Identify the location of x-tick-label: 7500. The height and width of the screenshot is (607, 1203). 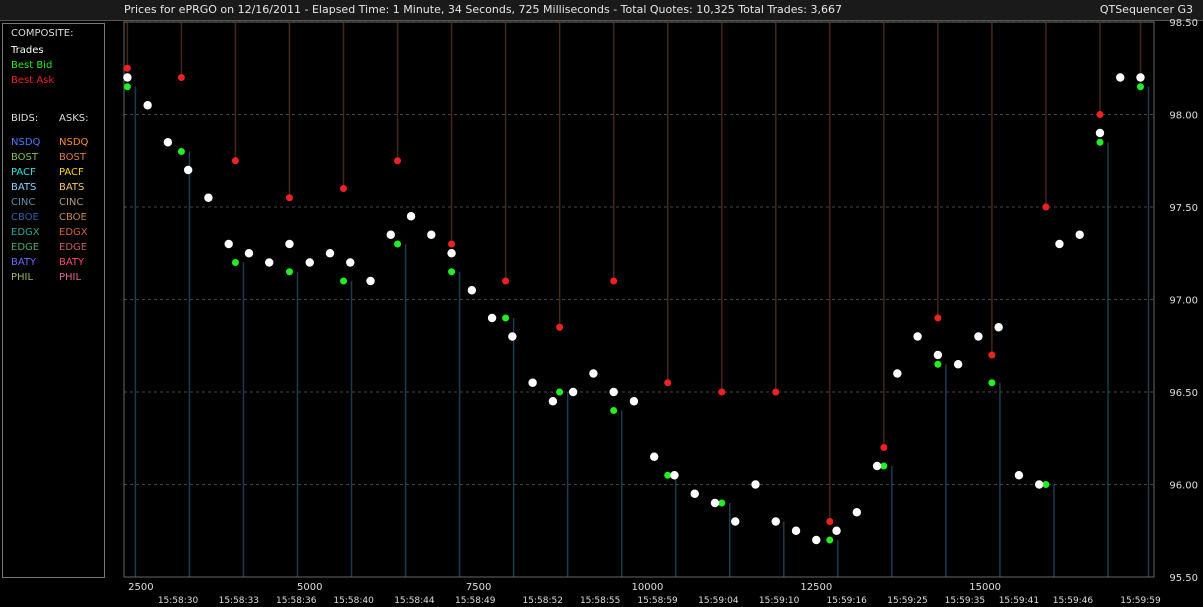
(478, 587).